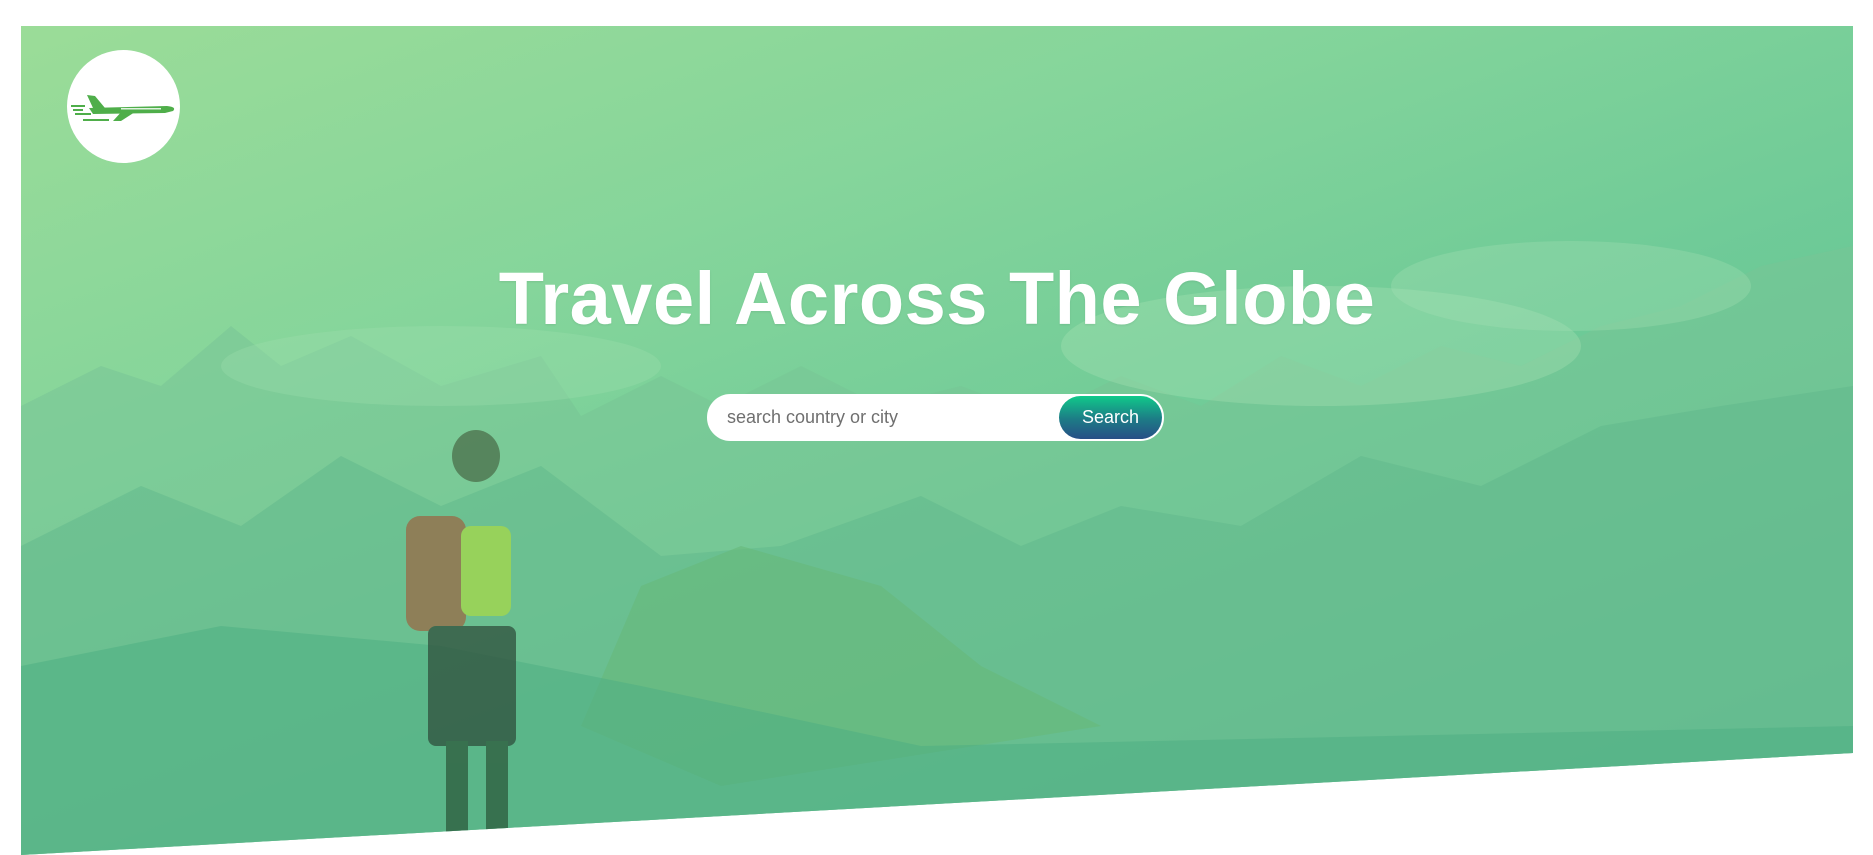 The width and height of the screenshot is (1873, 855). I want to click on search-bar: Search, so click(935, 417).